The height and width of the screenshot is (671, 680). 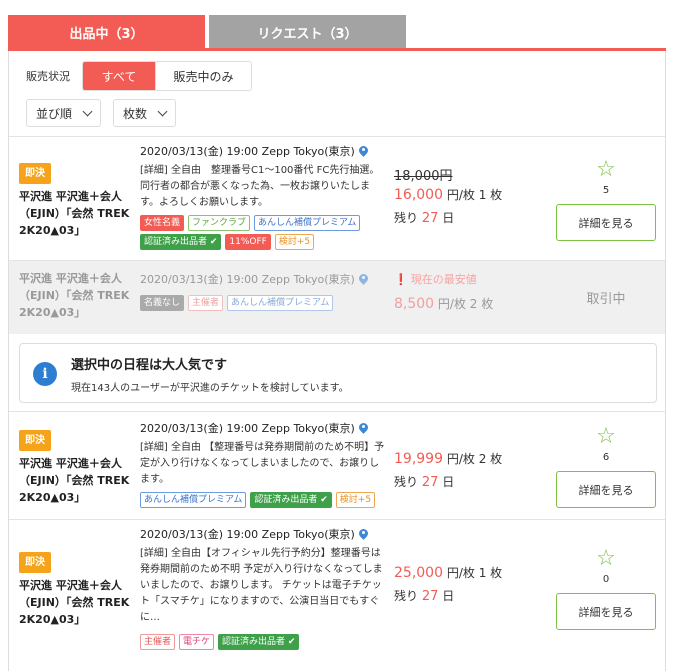 What do you see at coordinates (162, 111) in the screenshot?
I see `chevron-down-icon` at bounding box center [162, 111].